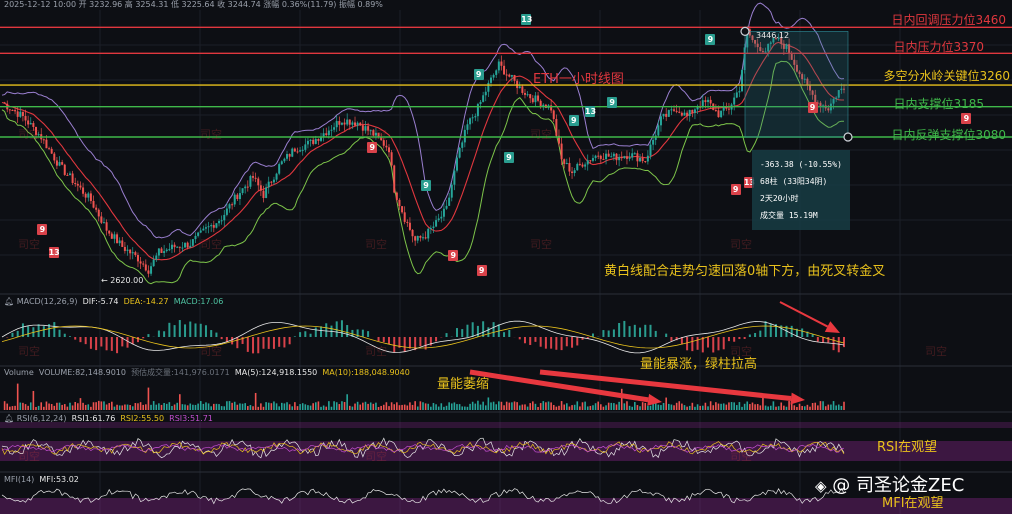 Image resolution: width=1012 pixels, height=514 pixels. Describe the element at coordinates (155, 301) in the screenshot. I see `macd-dea-value: -14.27` at that location.